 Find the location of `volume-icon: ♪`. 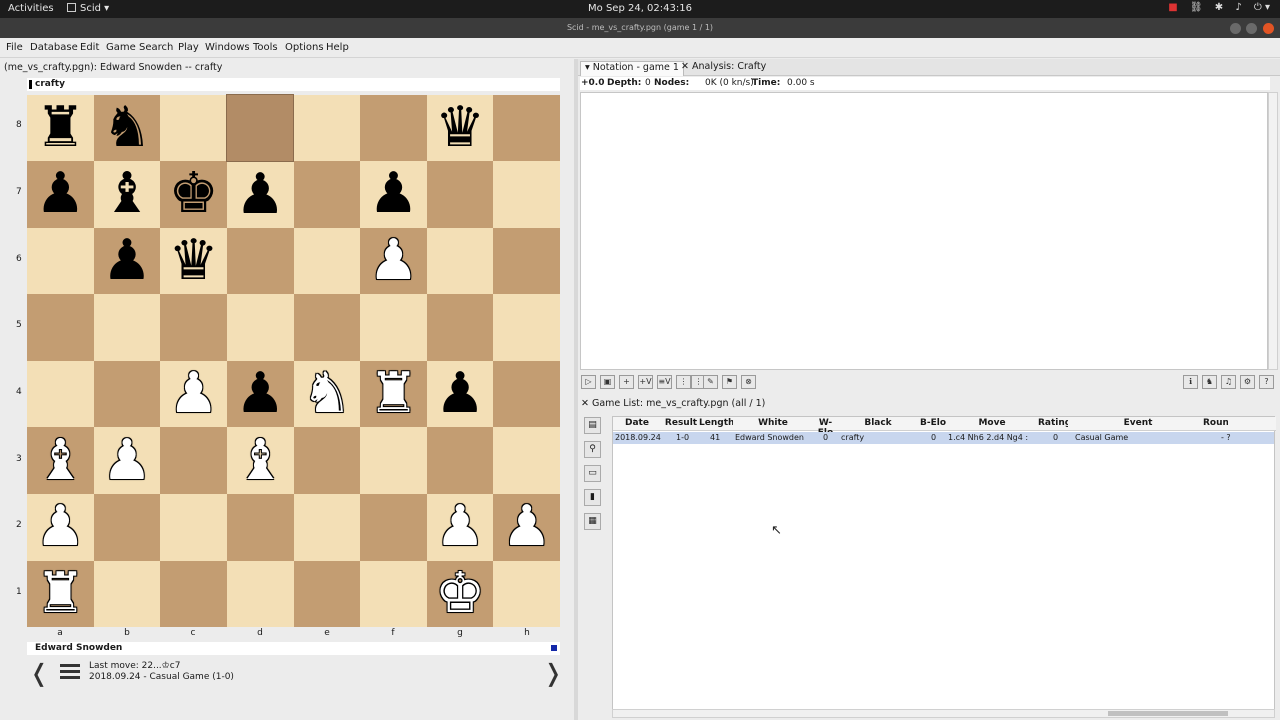

volume-icon: ♪ is located at coordinates (1238, 7).